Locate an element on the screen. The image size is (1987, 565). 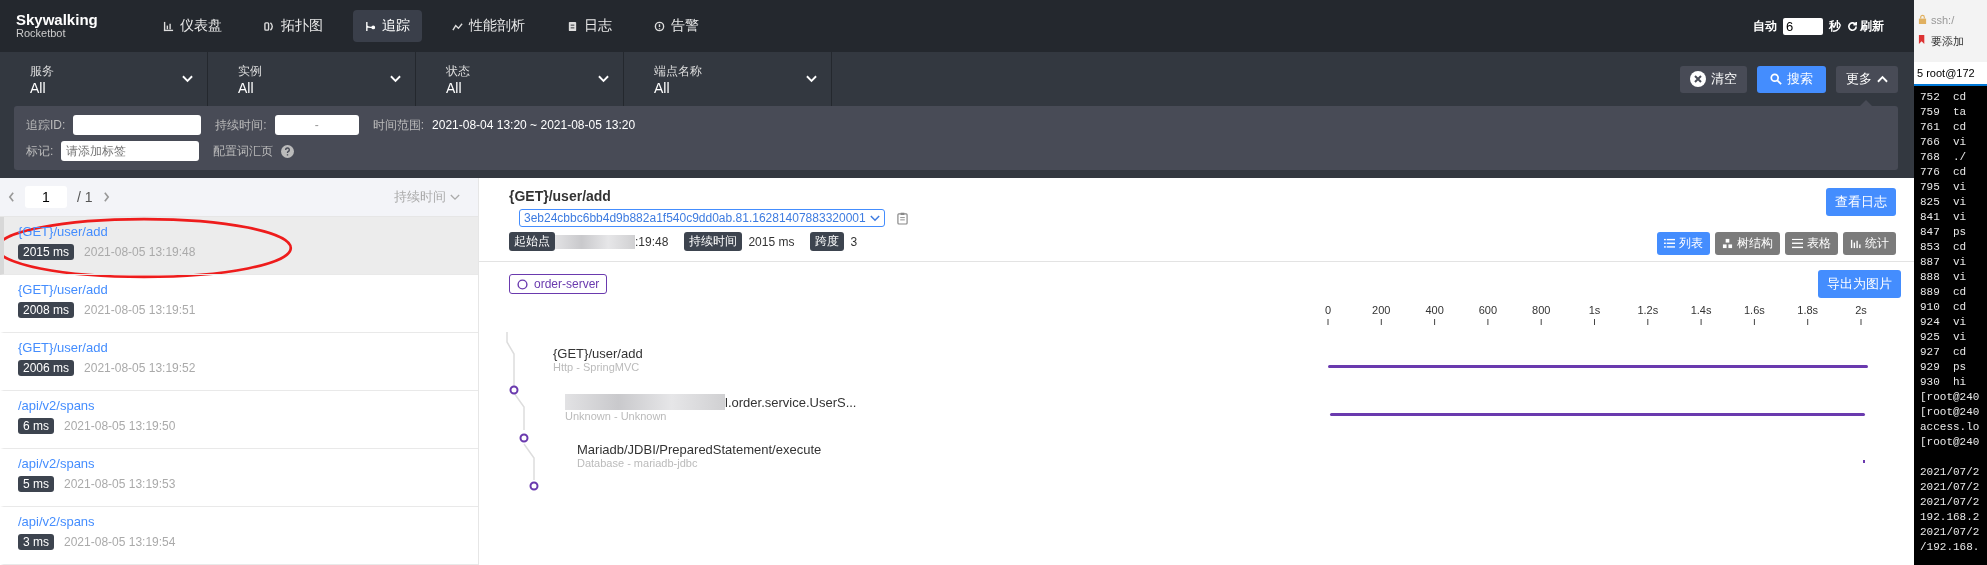
terminal-line: 766 vi is located at coordinates (1943, 142).